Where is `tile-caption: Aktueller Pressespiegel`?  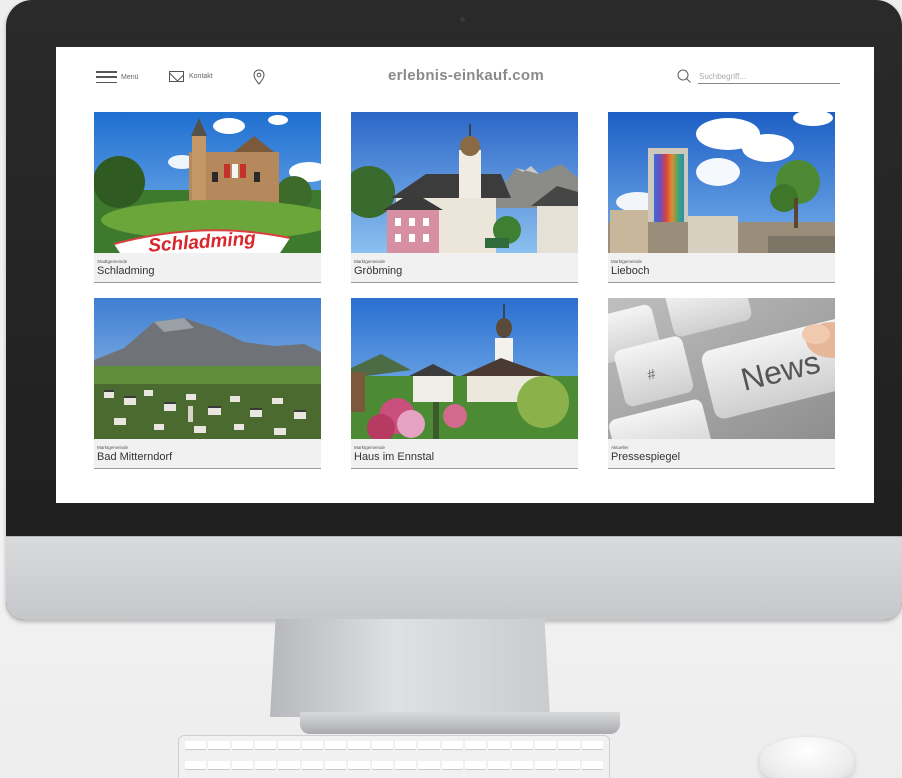 tile-caption: Aktueller Pressespiegel is located at coordinates (721, 454).